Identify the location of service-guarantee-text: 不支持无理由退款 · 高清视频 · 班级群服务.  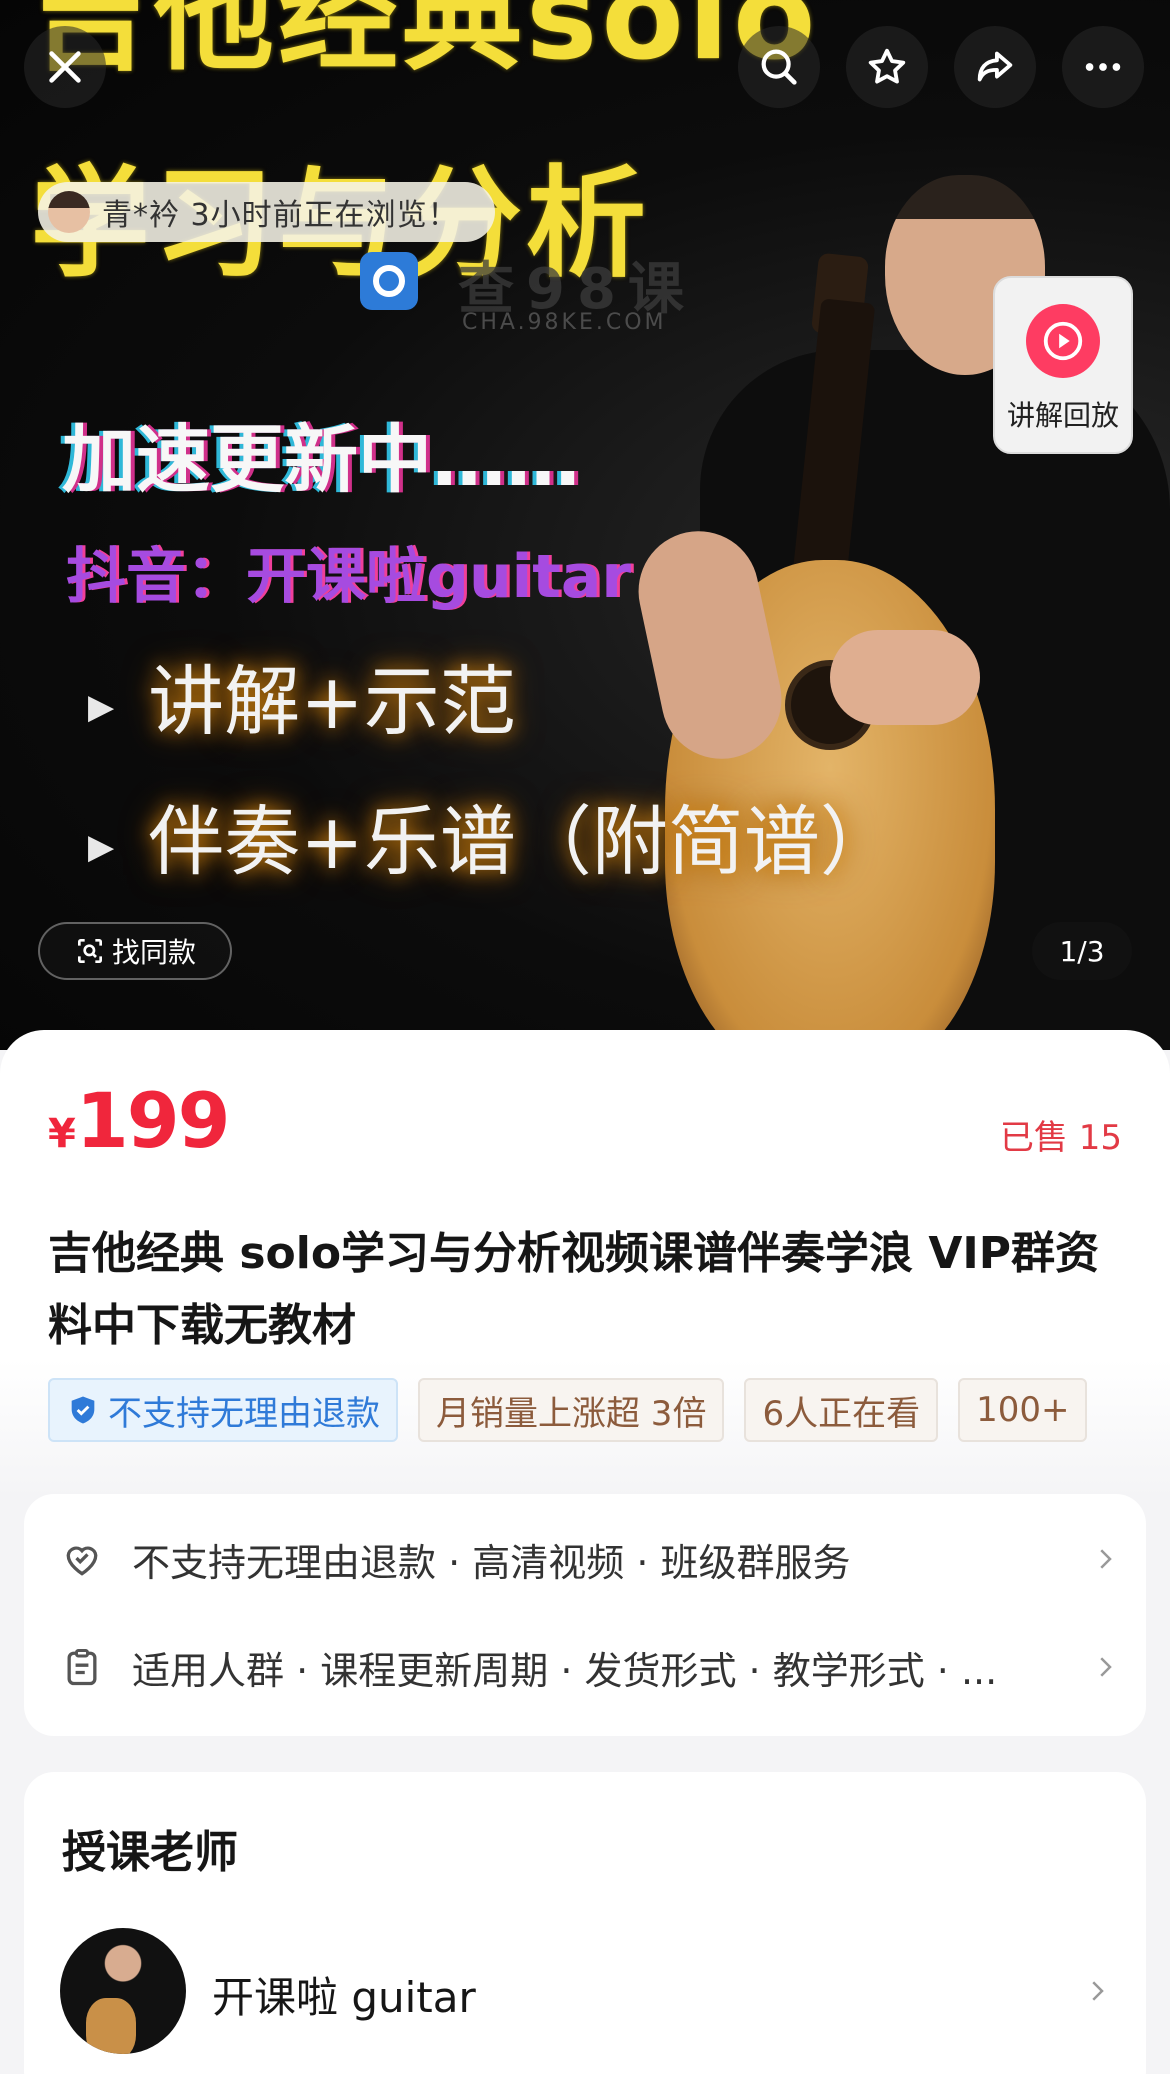
(491, 1562).